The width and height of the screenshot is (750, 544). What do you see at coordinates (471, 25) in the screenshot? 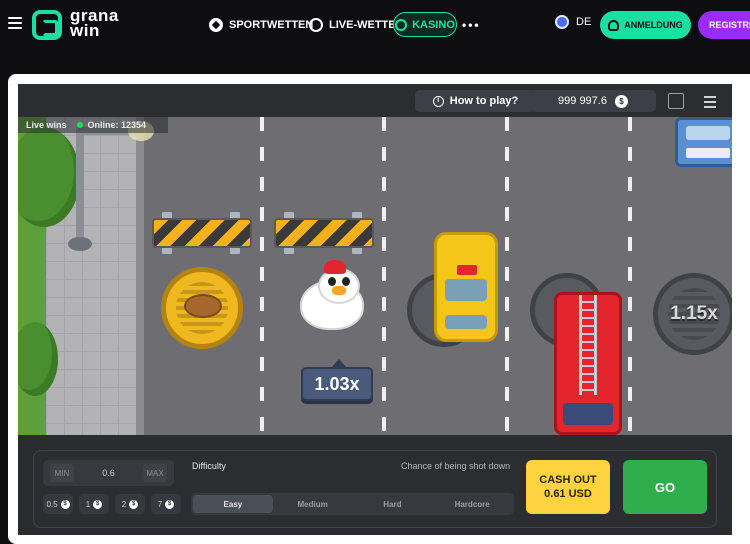
I see `more-menu-icon: •••` at bounding box center [471, 25].